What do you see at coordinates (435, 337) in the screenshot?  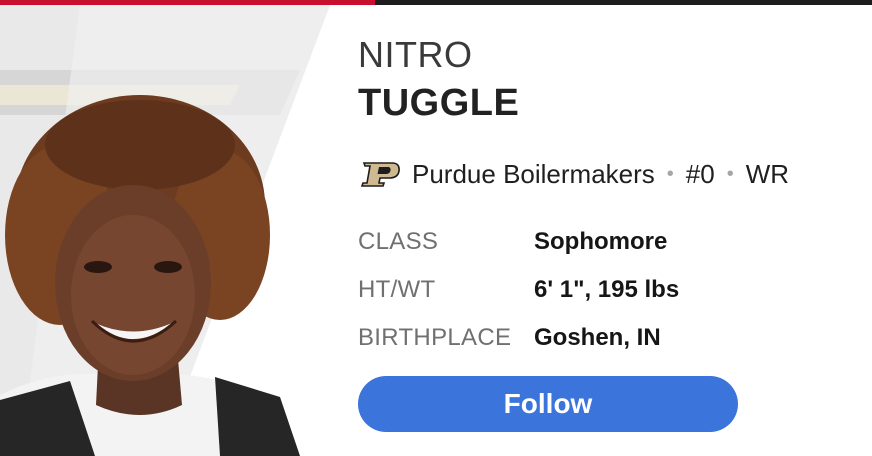 I see `stat-label: BIRTHPLACE` at bounding box center [435, 337].